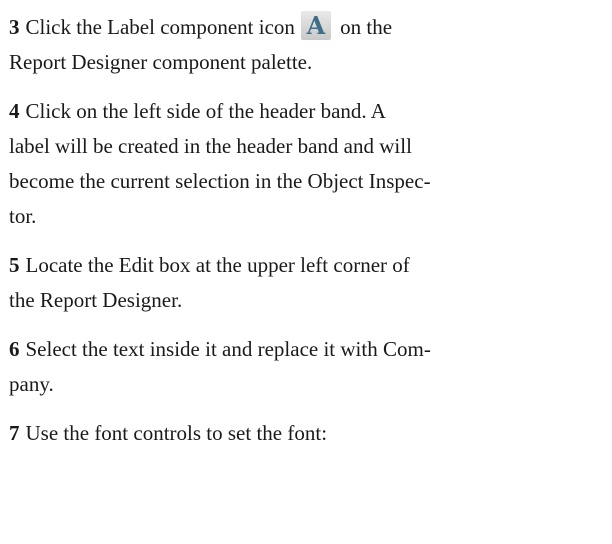 This screenshot has height=544, width=612. I want to click on step-3-line-2: Report Designer component palette., so click(161, 62).